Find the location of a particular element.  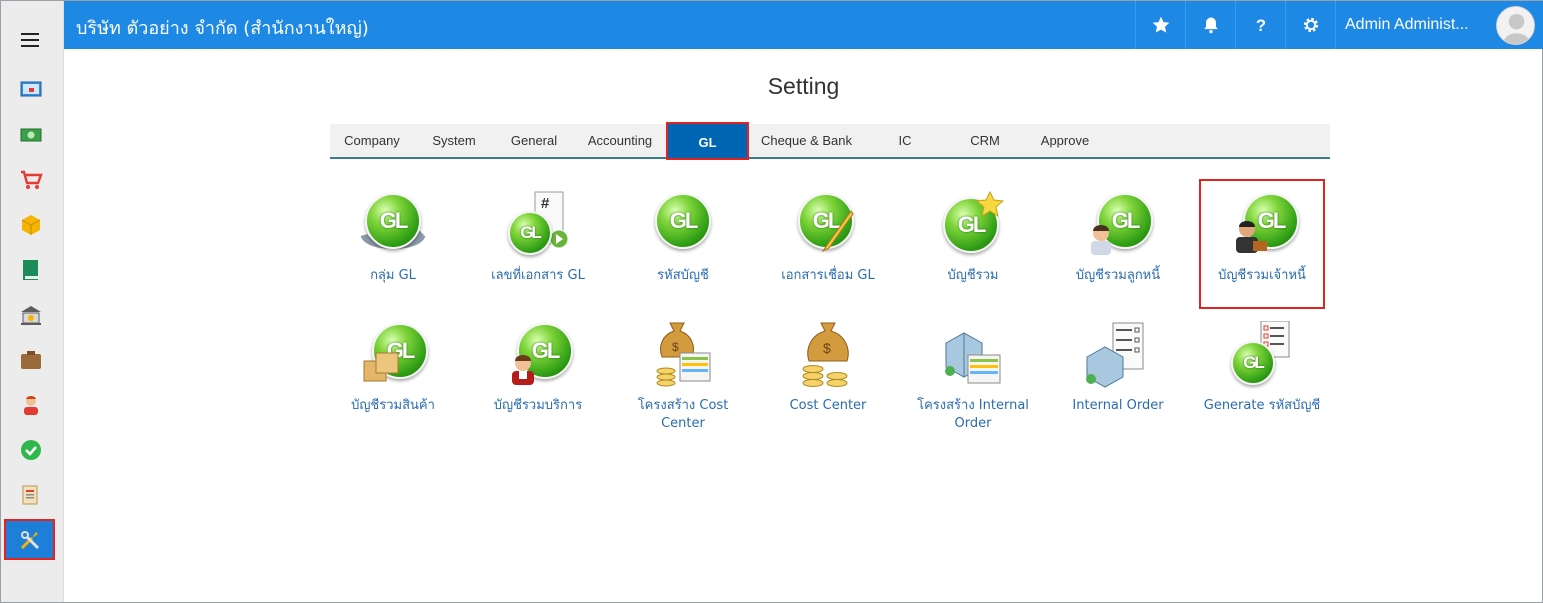

tab-system: System is located at coordinates (454, 140).